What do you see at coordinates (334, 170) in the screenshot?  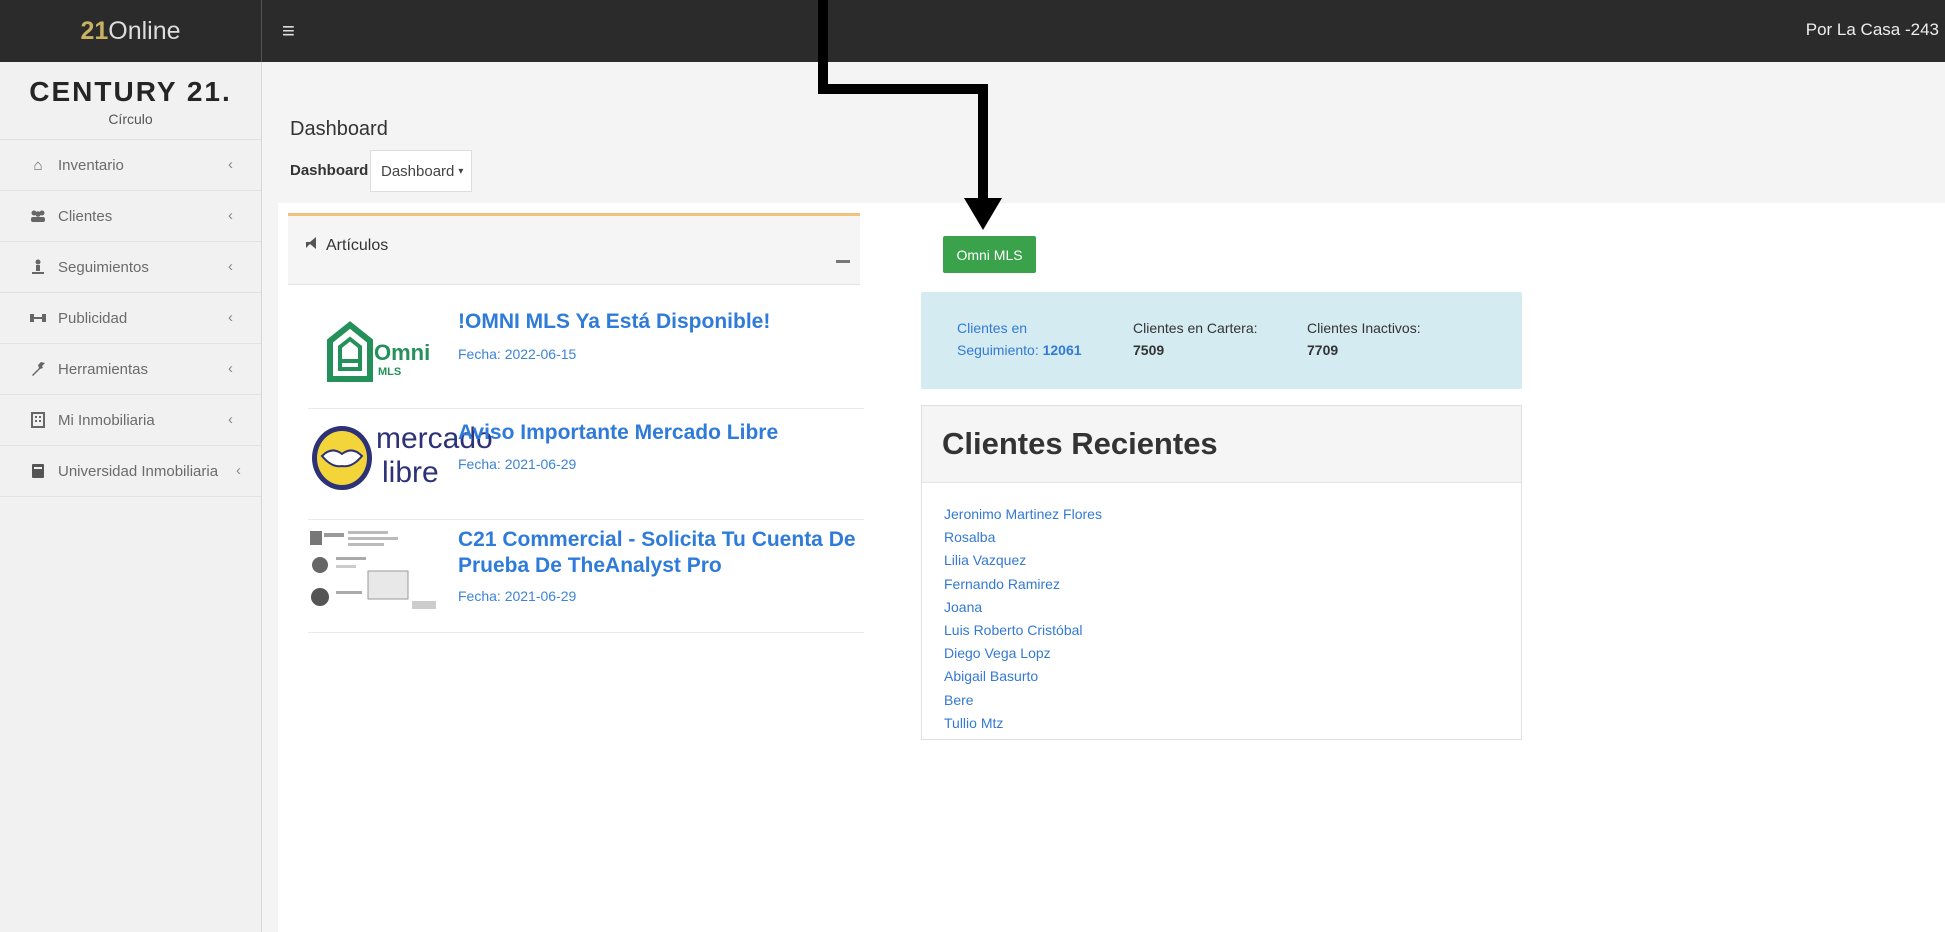 I see `dashboard-select-label: Dashboard :` at bounding box center [334, 170].